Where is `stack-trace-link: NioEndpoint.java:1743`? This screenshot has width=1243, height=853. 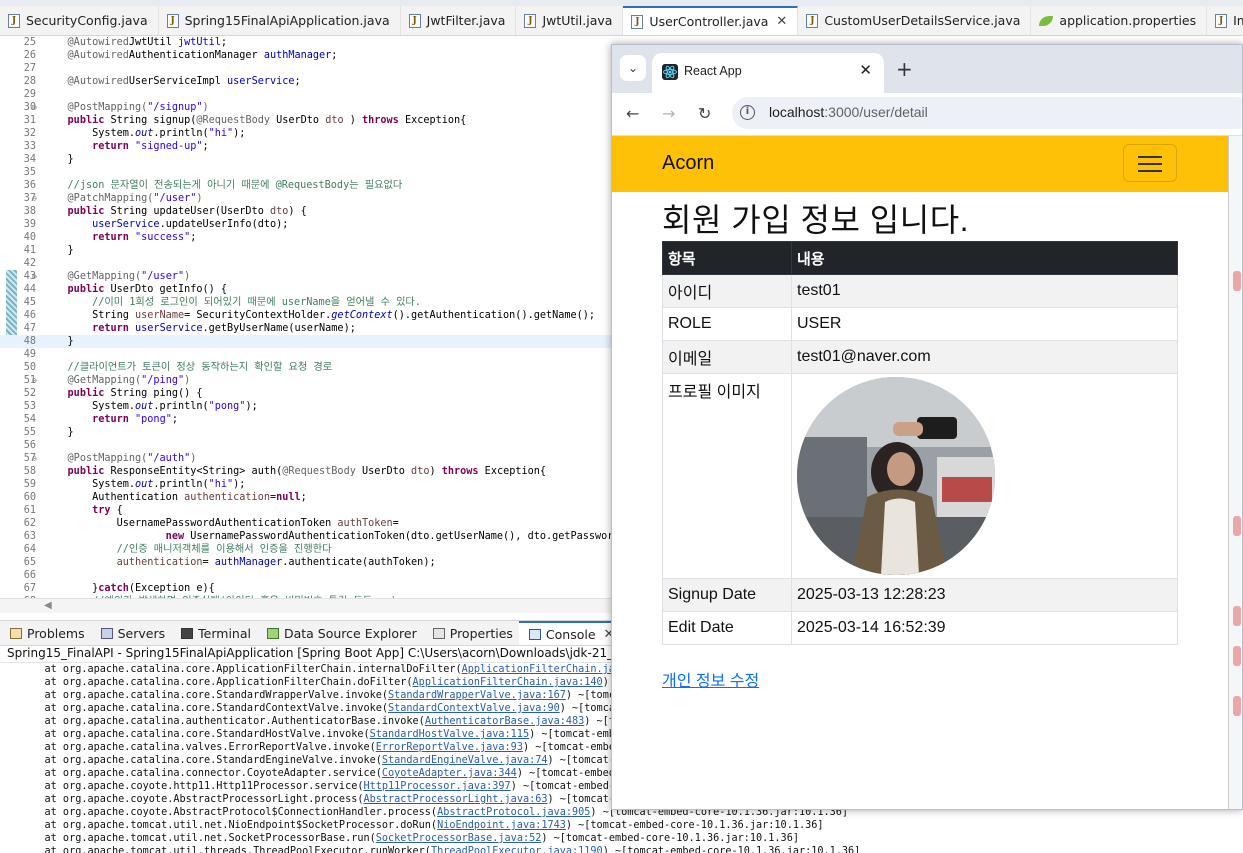 stack-trace-link: NioEndpoint.java:1743 is located at coordinates (501, 825).